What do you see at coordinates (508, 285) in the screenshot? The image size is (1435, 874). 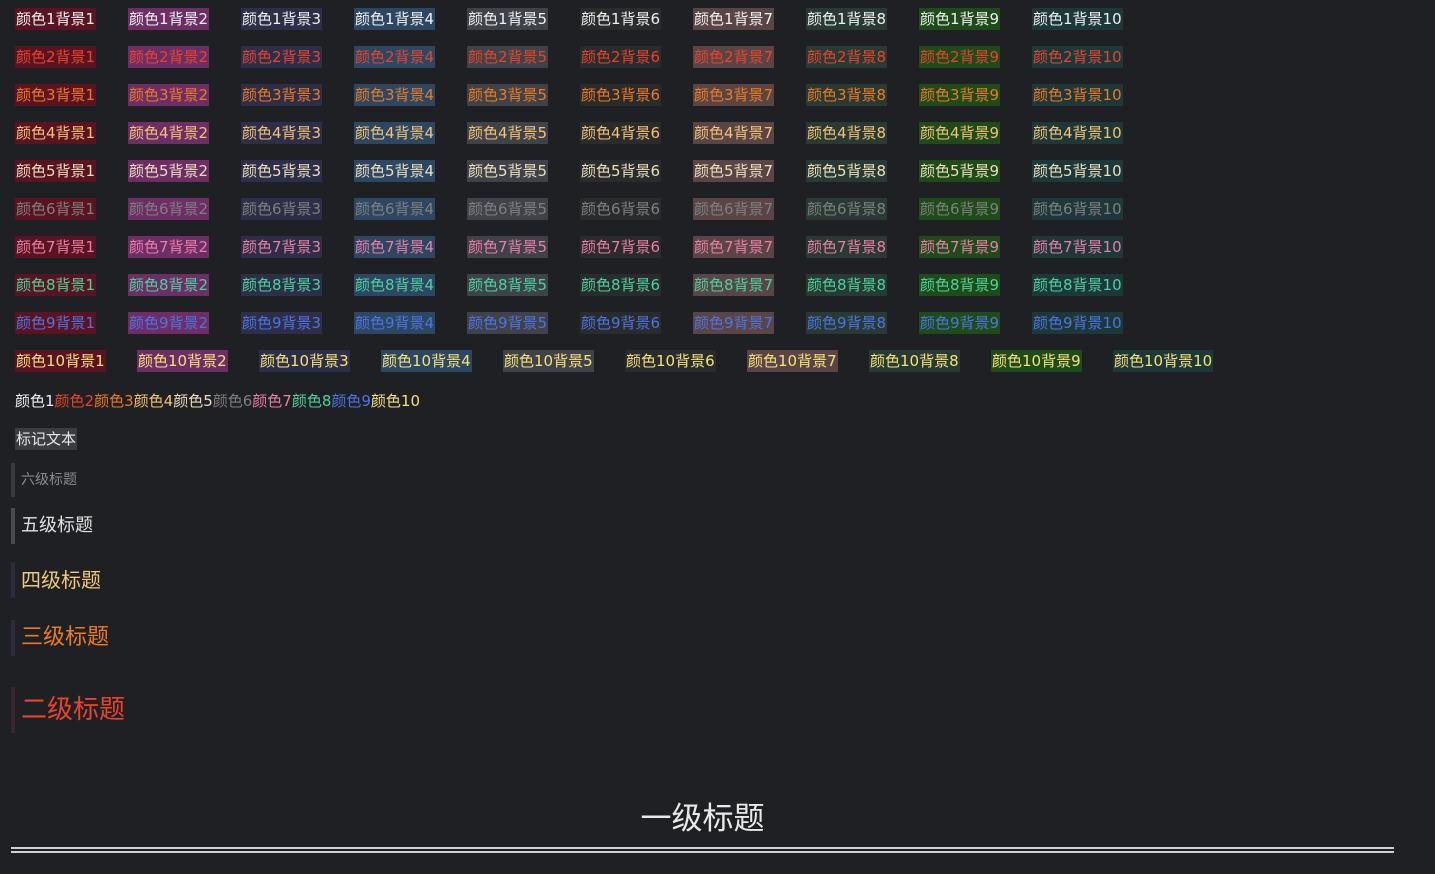 I see `grid-cell: 颜色8背景5` at bounding box center [508, 285].